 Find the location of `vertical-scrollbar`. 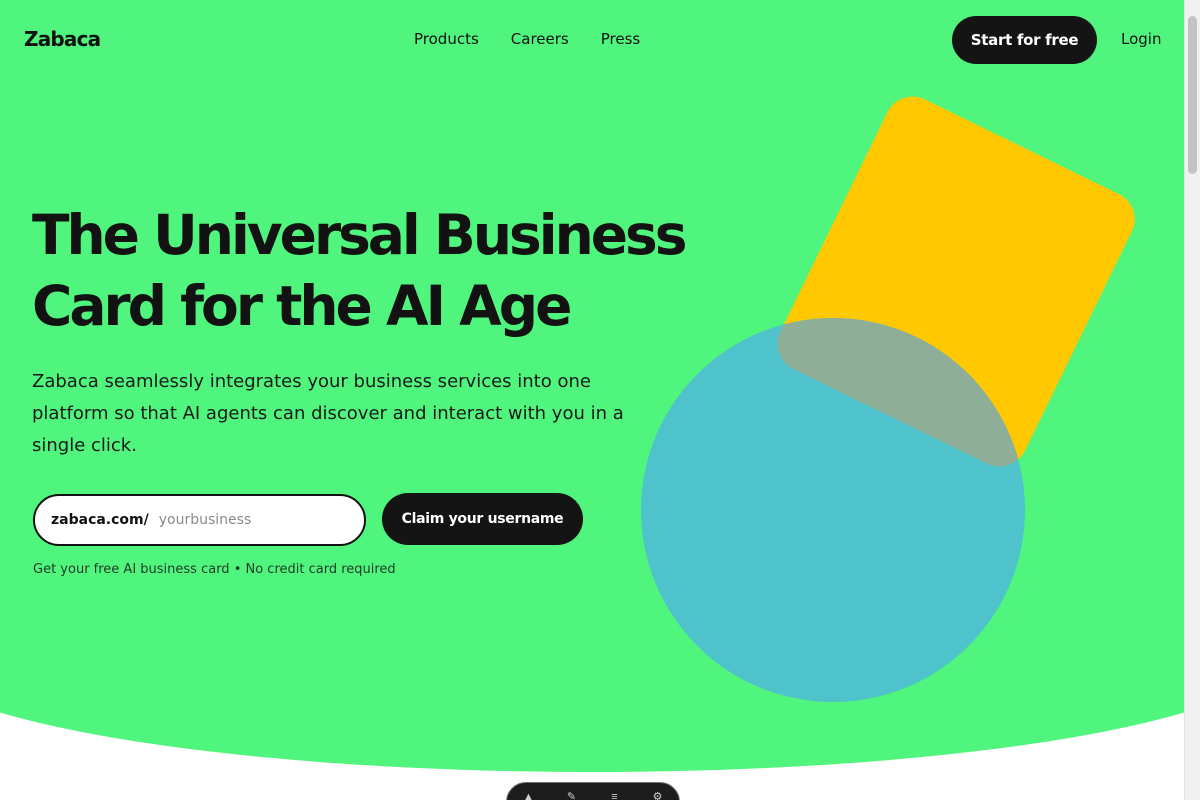

vertical-scrollbar is located at coordinates (1192, 400).